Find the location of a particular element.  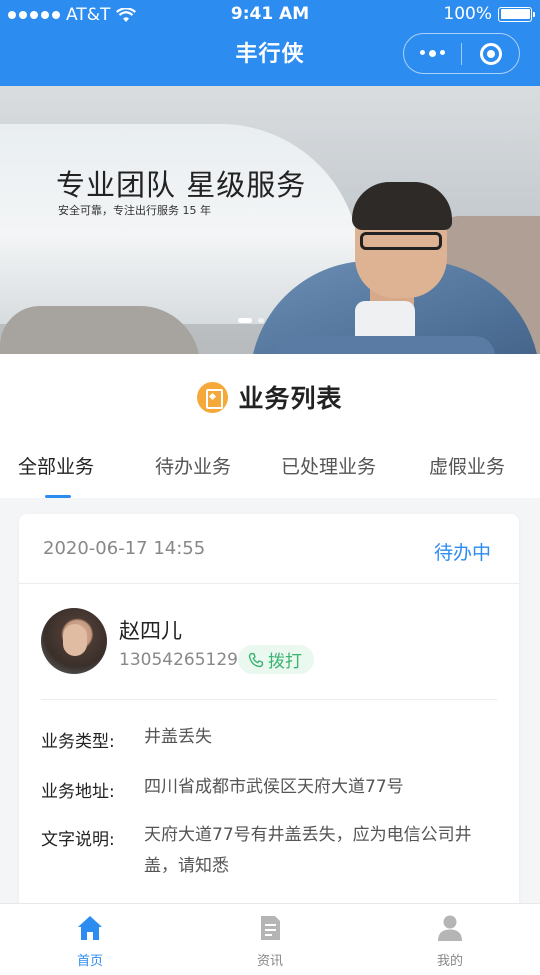

field-value-type: 井盖丢失 is located at coordinates (178, 737).